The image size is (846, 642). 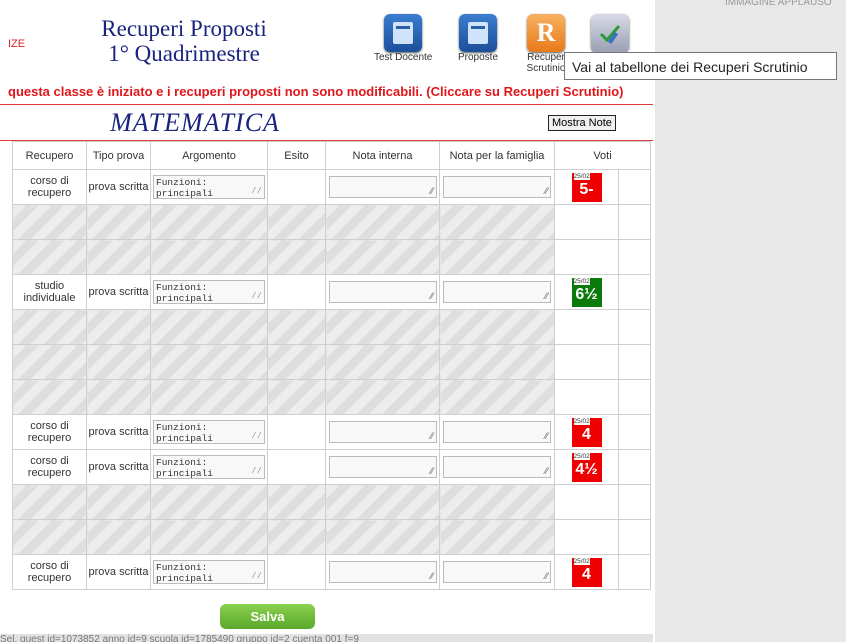 I want to click on vote-cell: 25/02 4, so click(x=586, y=572).